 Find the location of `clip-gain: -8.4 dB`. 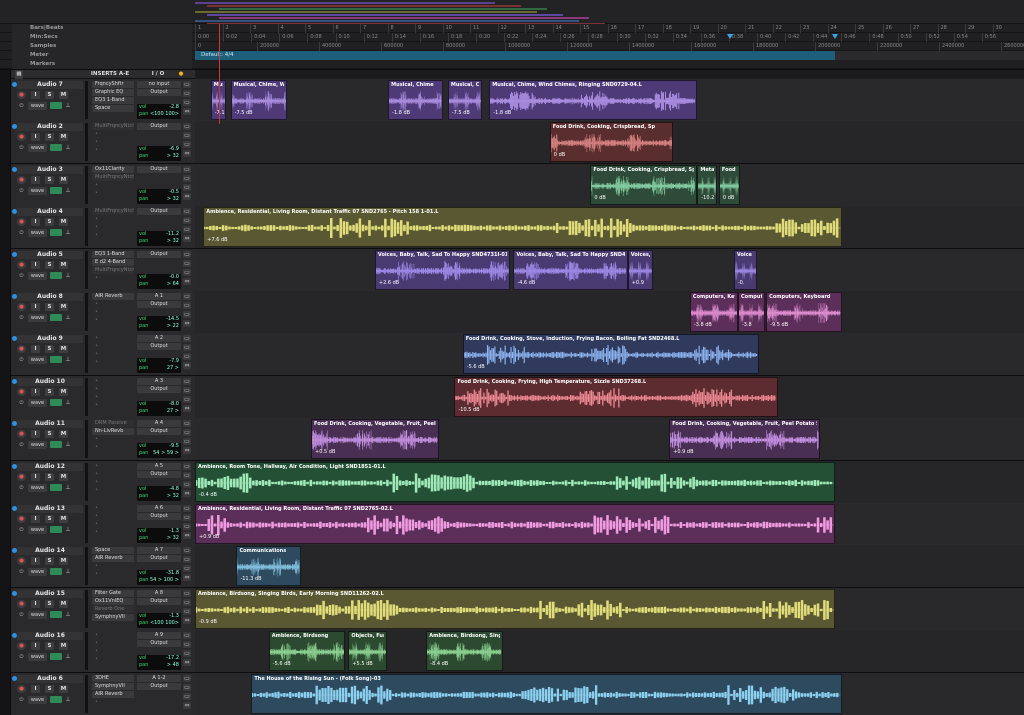

clip-gain: -8.4 dB is located at coordinates (439, 664).